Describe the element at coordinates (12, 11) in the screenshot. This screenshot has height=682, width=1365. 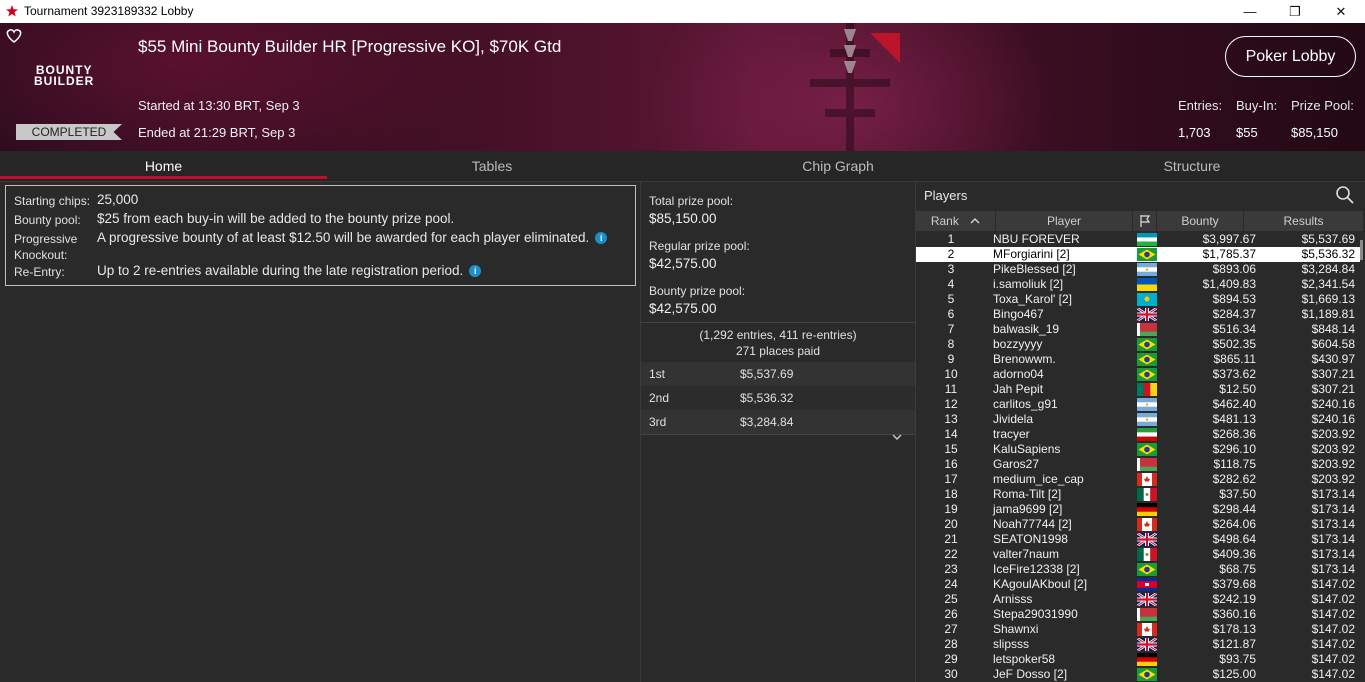
I see `pokerstars-logo-icon` at that location.